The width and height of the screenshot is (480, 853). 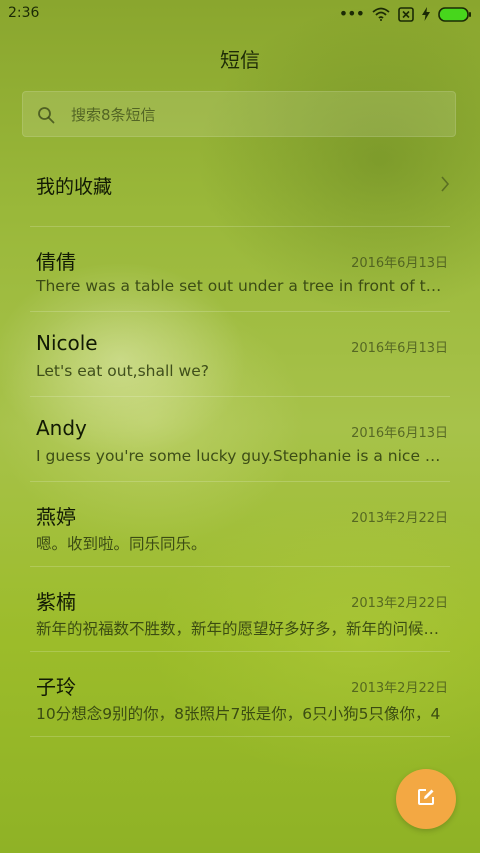 I want to click on contact-name: 倩倩, so click(x=56, y=262).